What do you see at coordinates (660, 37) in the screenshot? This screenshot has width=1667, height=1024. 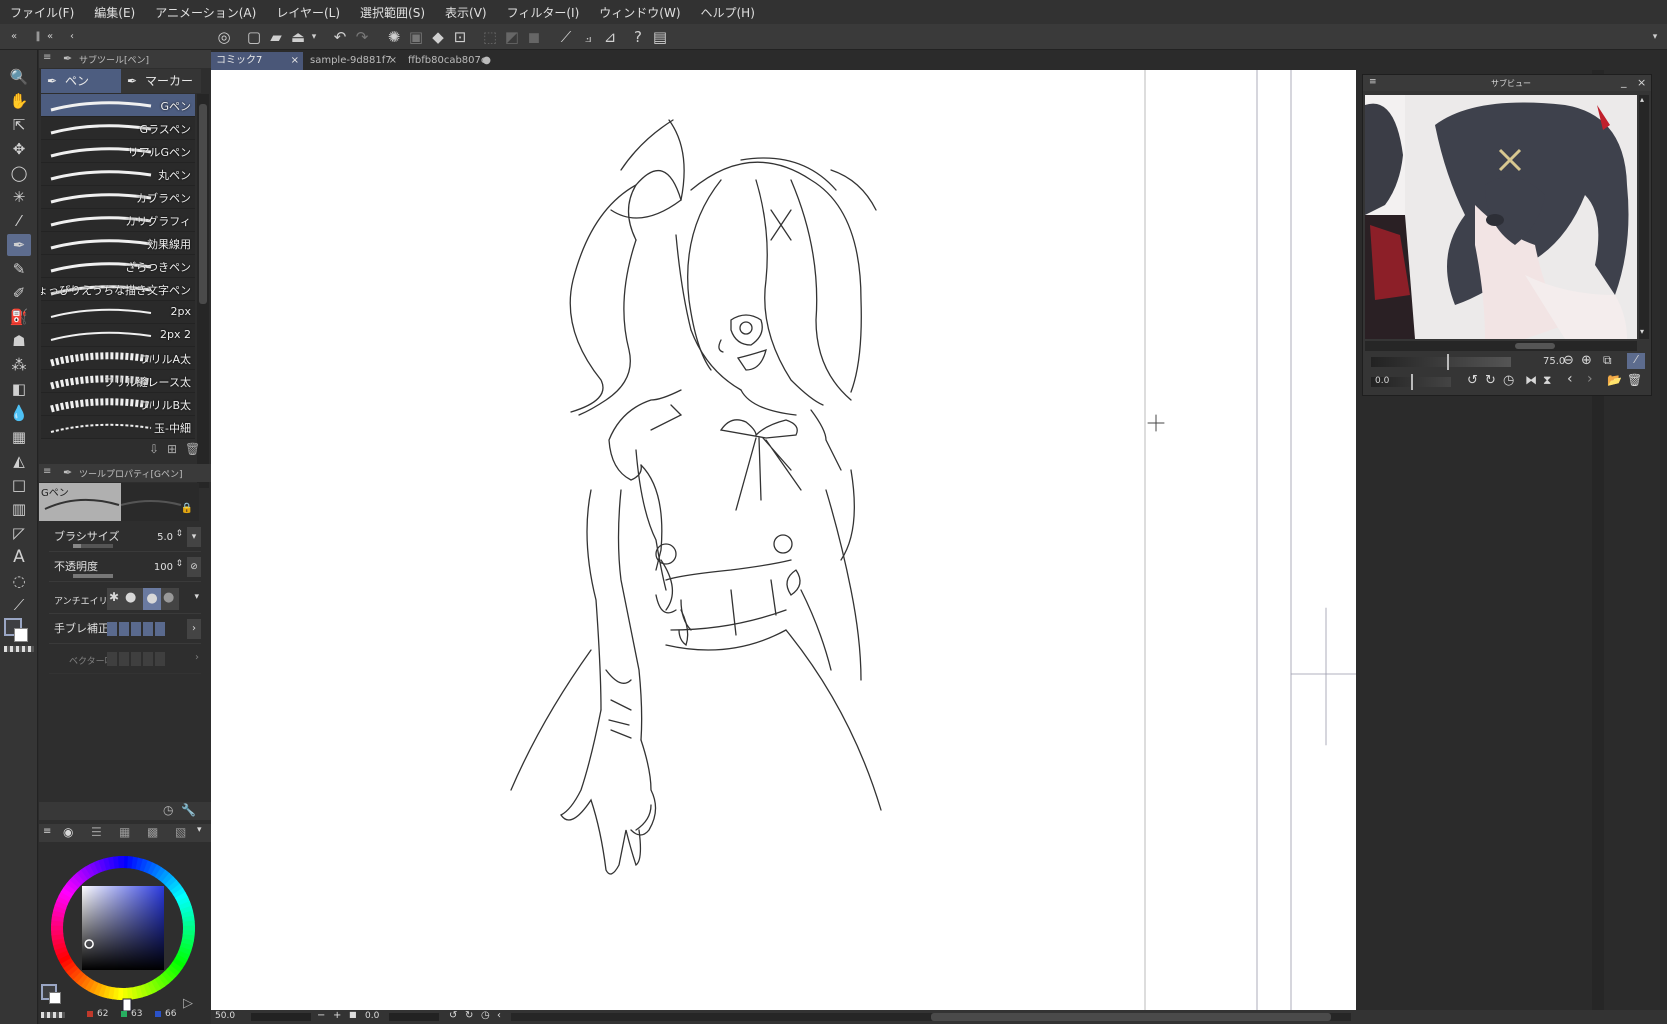 I see `timelapse-icon: ▤` at bounding box center [660, 37].